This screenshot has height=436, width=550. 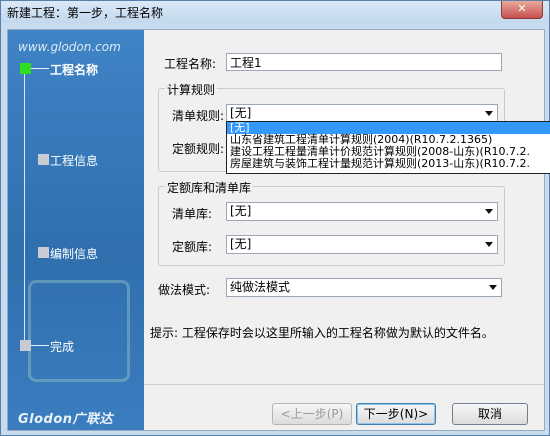 What do you see at coordinates (190, 64) in the screenshot?
I see `project-name-label: 工程名称:` at bounding box center [190, 64].